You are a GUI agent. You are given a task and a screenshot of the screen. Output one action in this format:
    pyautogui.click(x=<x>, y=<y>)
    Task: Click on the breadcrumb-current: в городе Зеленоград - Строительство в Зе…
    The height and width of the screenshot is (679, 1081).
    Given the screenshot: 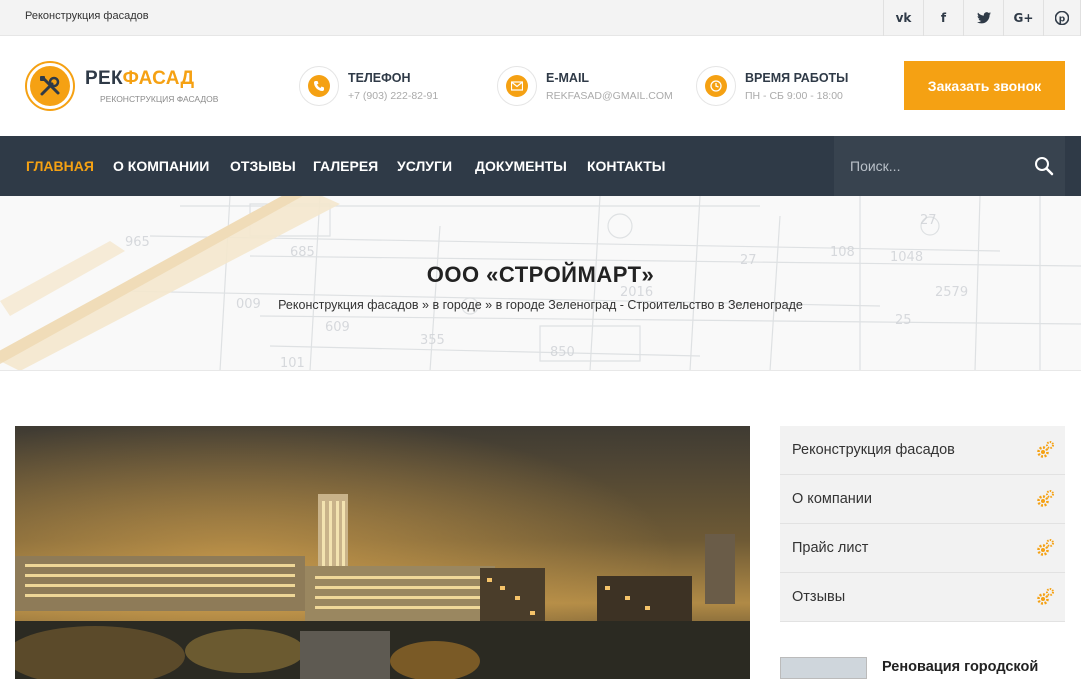 What is the action you would take?
    pyautogui.click(x=649, y=305)
    